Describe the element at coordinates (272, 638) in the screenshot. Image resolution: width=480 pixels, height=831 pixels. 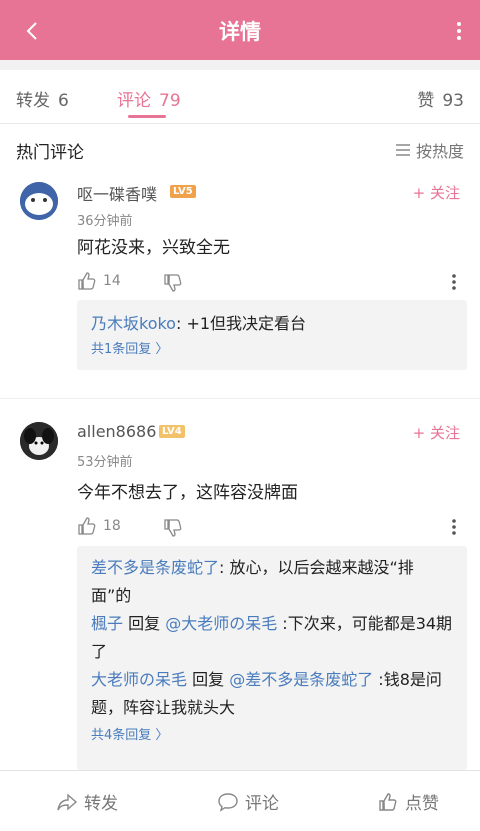
I see `reply-item: 楓子 回复 @大老师の呆毛 :下次来，可能都是34期了` at that location.